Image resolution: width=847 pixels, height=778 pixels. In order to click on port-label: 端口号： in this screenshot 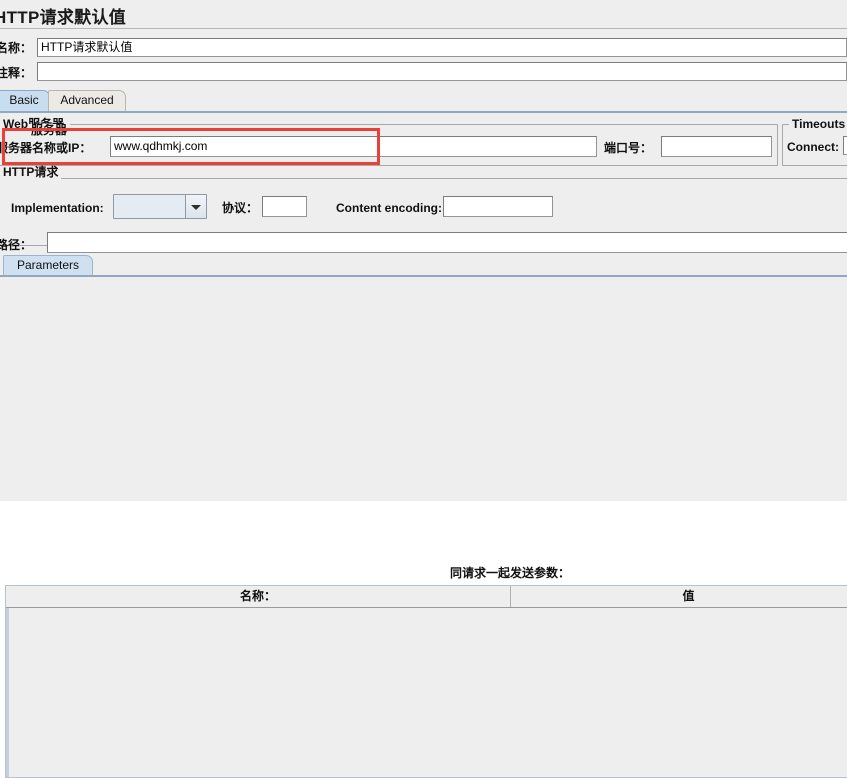, I will do `click(628, 148)`.